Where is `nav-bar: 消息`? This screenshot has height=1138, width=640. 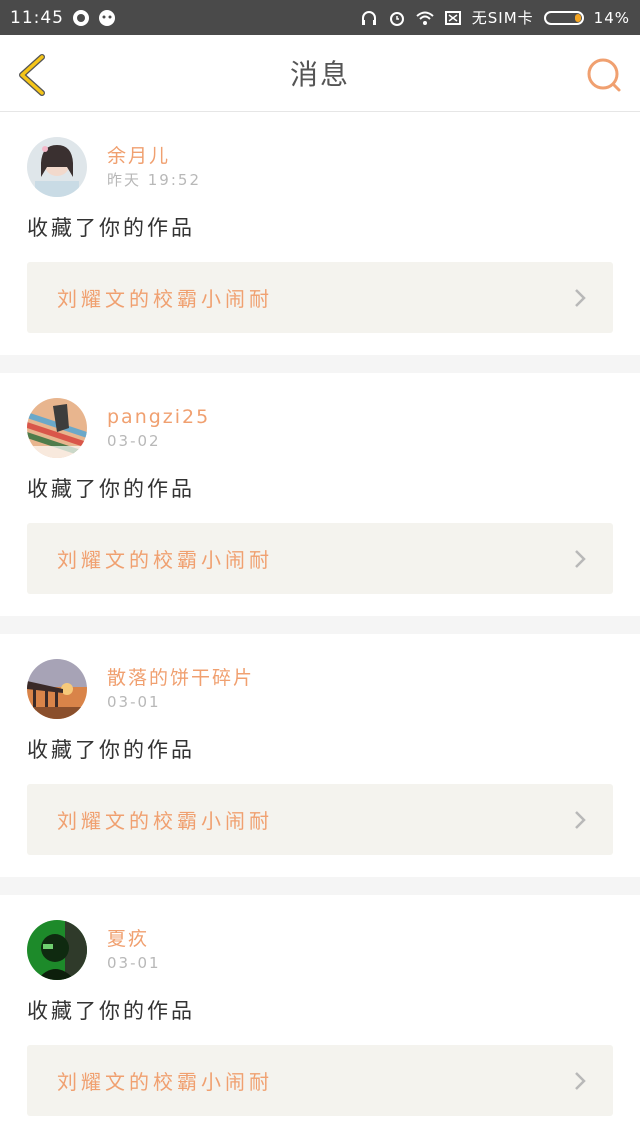
nav-bar: 消息 is located at coordinates (320, 73).